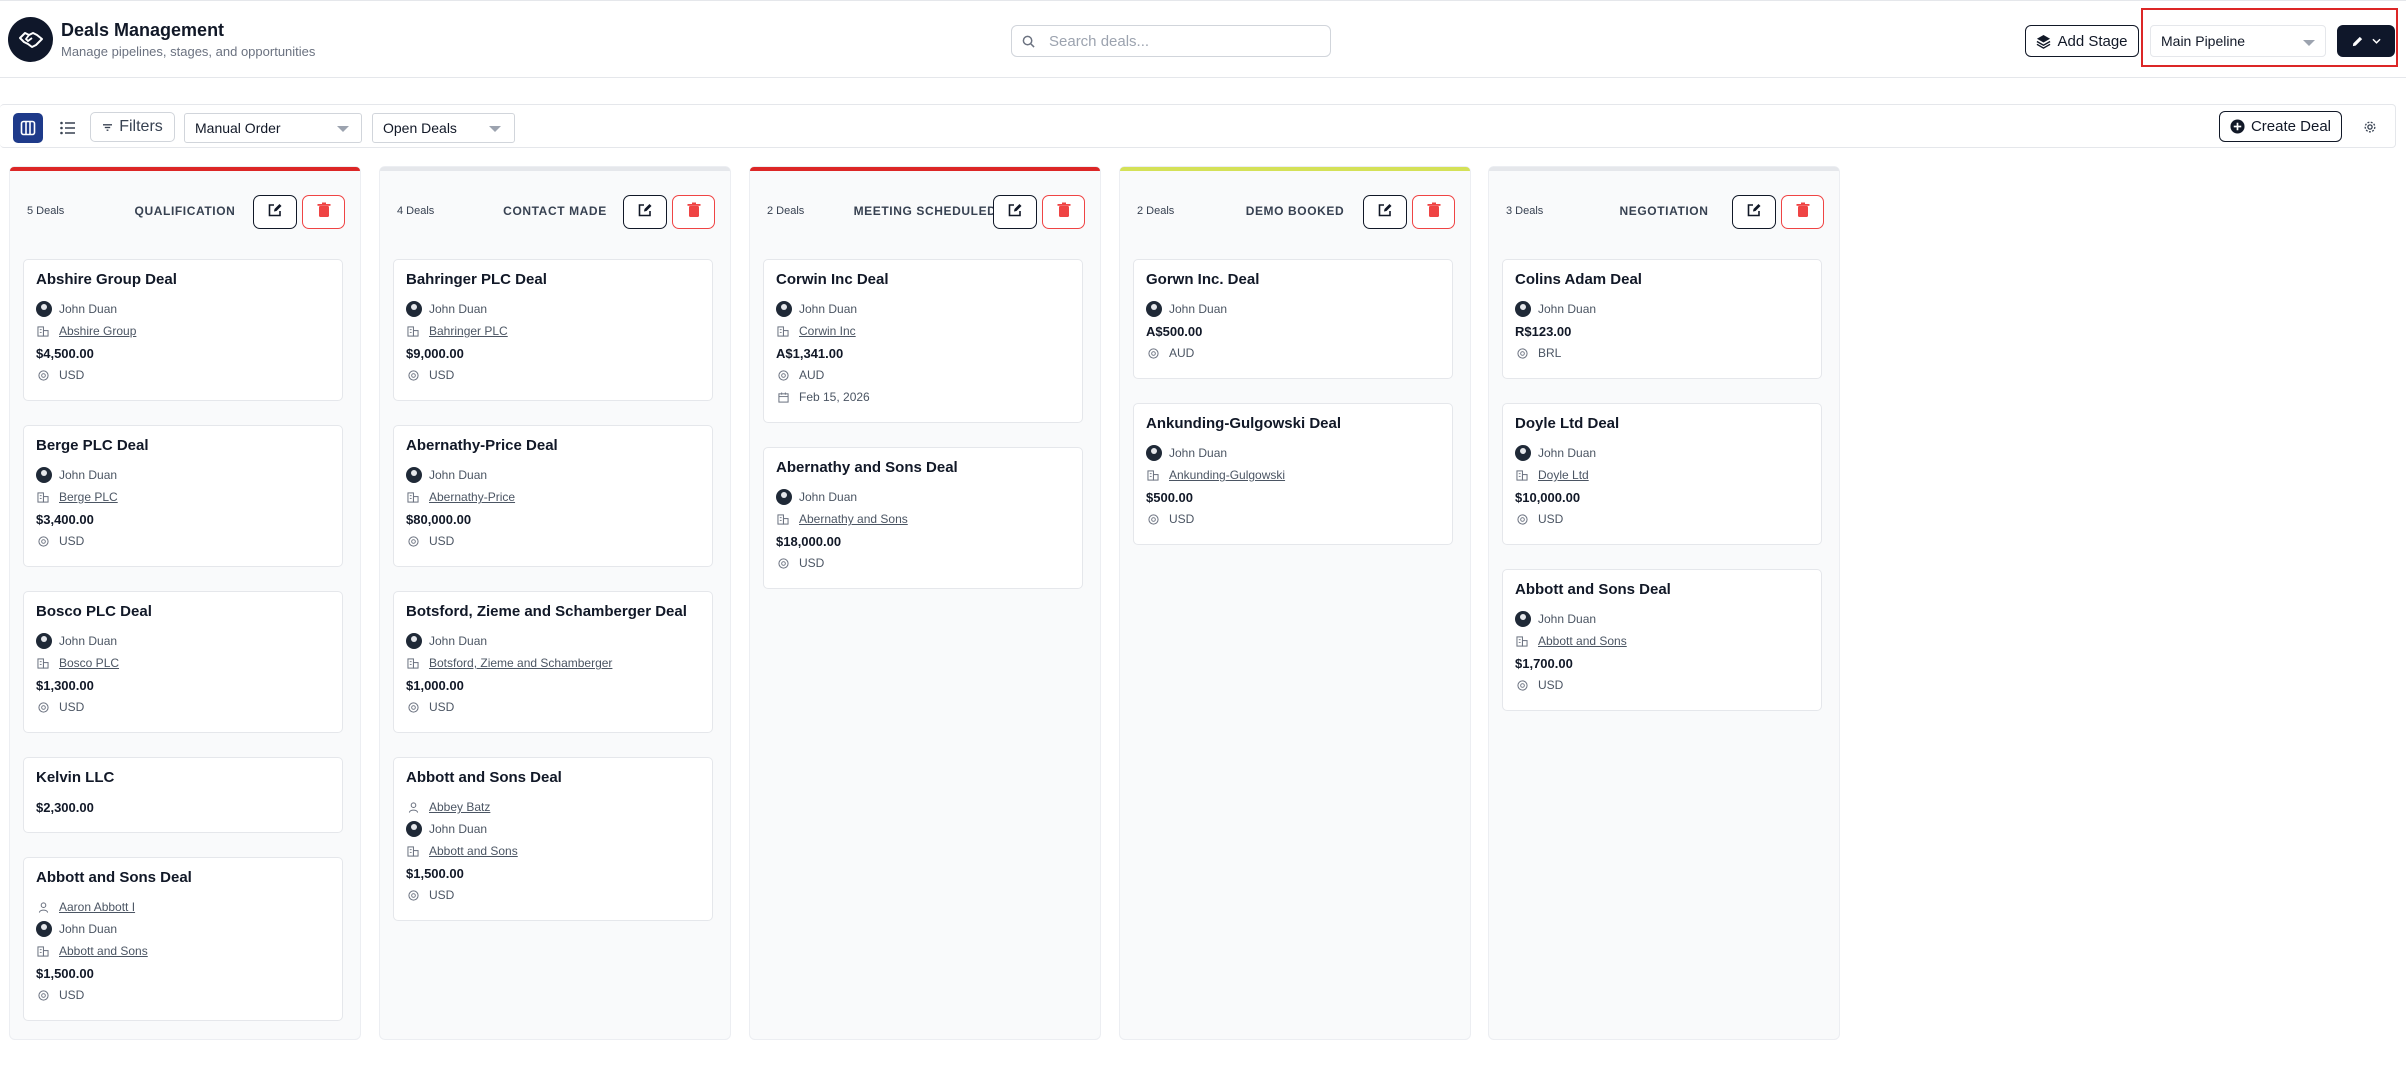  Describe the element at coordinates (141, 126) in the screenshot. I see `filters-label: Filters` at that location.